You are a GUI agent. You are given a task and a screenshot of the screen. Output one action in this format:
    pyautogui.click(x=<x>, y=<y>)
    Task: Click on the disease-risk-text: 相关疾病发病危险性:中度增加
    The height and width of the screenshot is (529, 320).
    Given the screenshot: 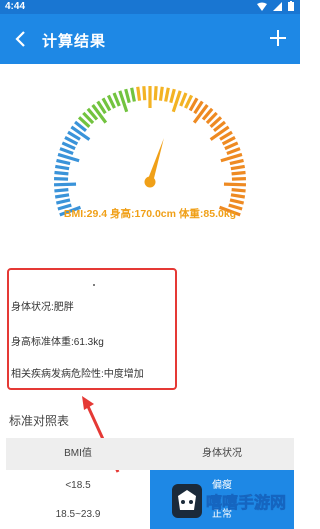 What is the action you would take?
    pyautogui.click(x=77, y=374)
    